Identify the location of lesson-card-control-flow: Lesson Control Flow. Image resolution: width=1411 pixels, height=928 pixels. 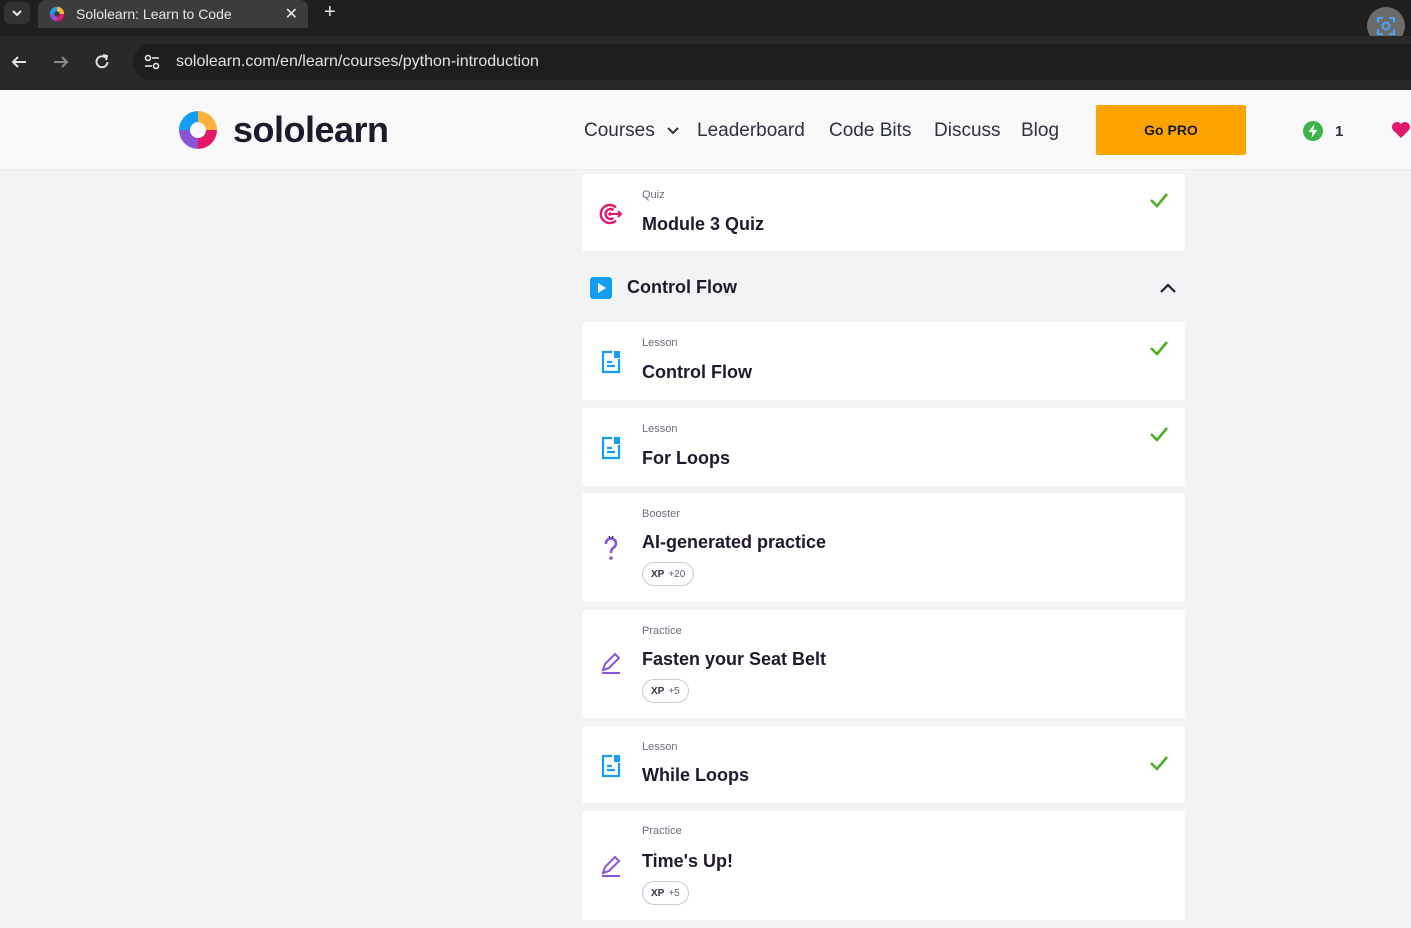
(883, 361).